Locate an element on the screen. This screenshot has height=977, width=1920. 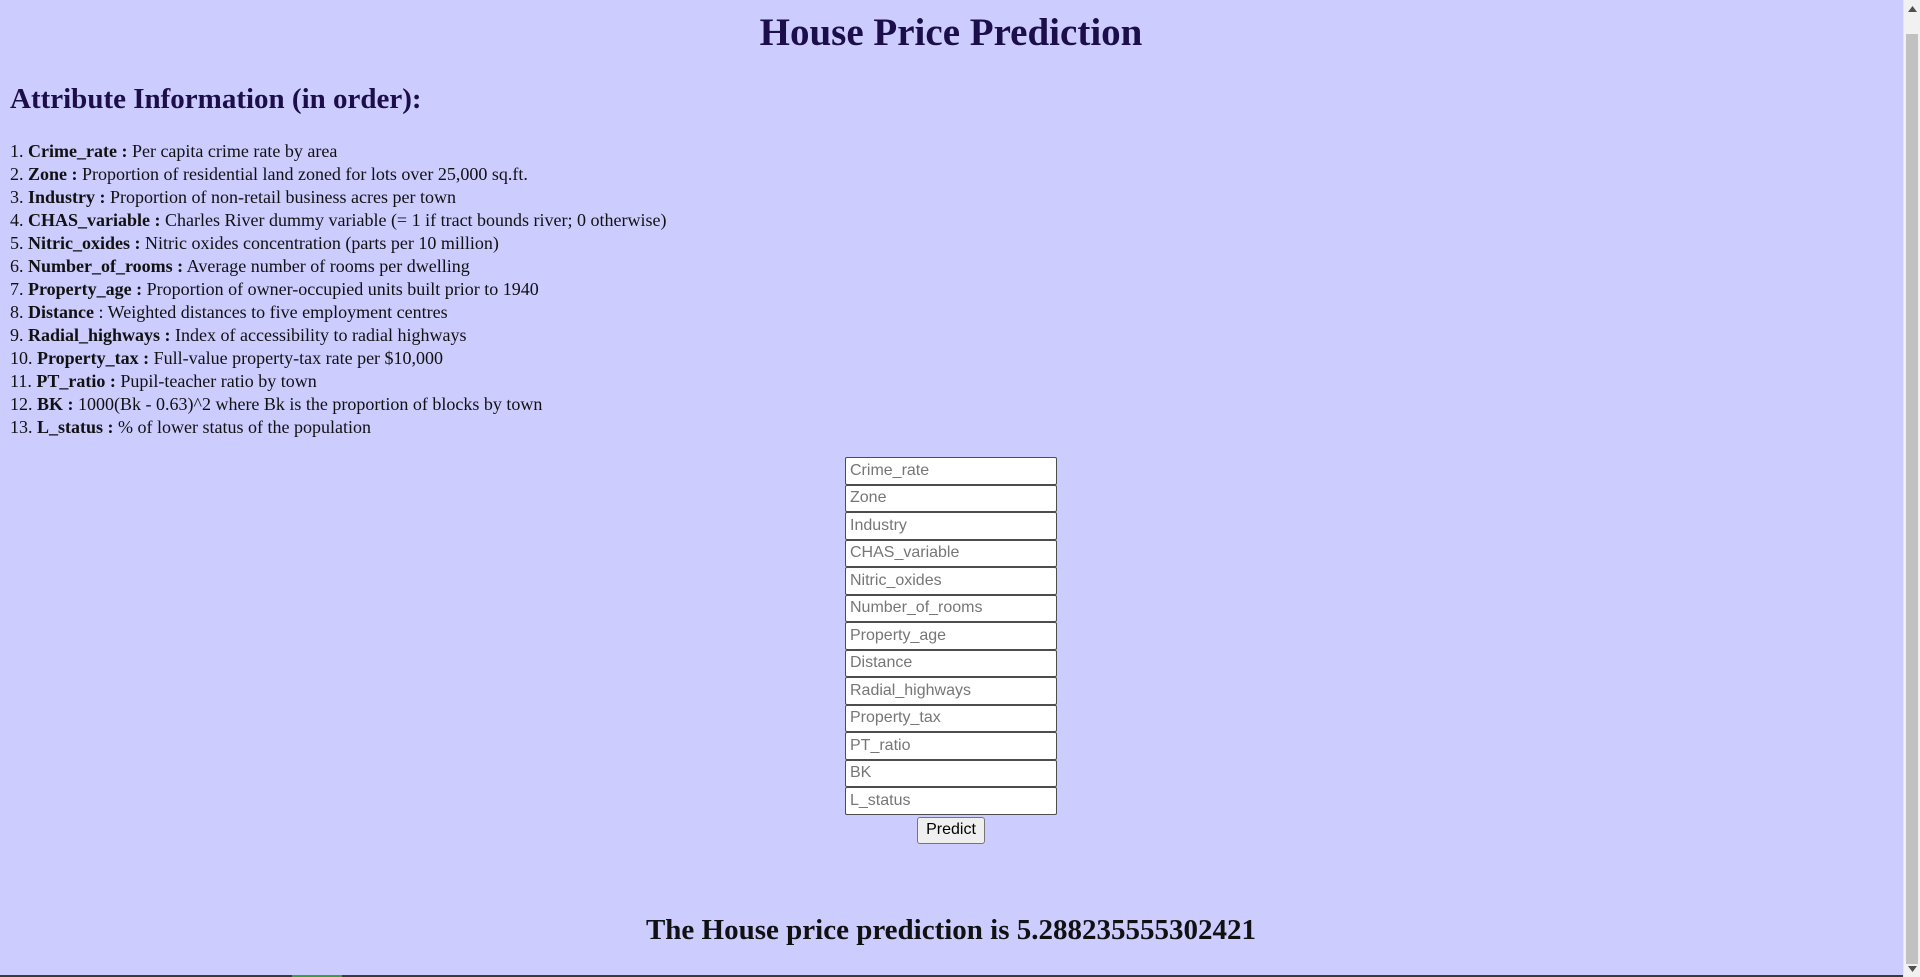
chas-variable-input is located at coordinates (951, 553).